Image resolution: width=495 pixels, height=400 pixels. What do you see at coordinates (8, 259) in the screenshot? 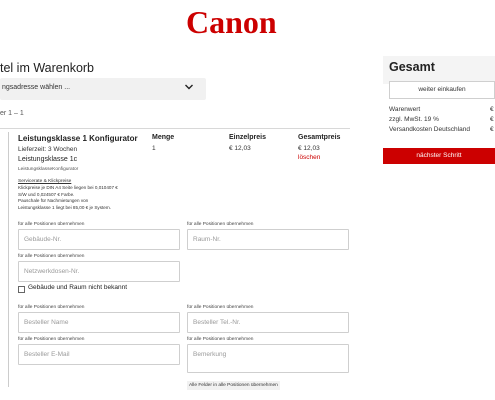
I see `item-row-marker` at bounding box center [8, 259].